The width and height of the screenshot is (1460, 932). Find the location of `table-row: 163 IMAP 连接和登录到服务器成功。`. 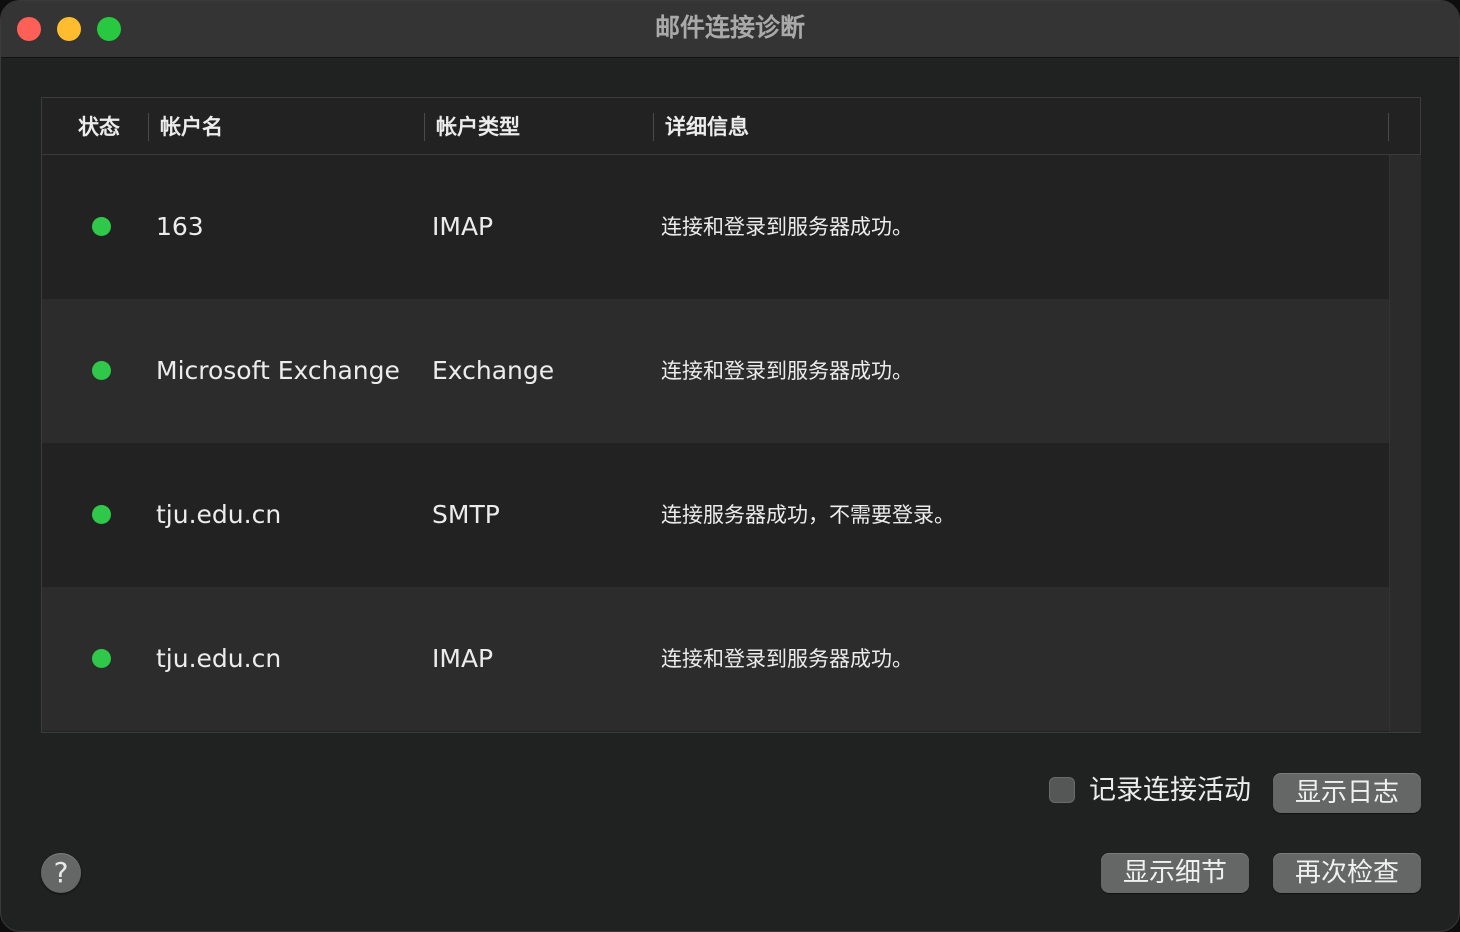

table-row: 163 IMAP 连接和登录到服务器成功。 is located at coordinates (715, 227).